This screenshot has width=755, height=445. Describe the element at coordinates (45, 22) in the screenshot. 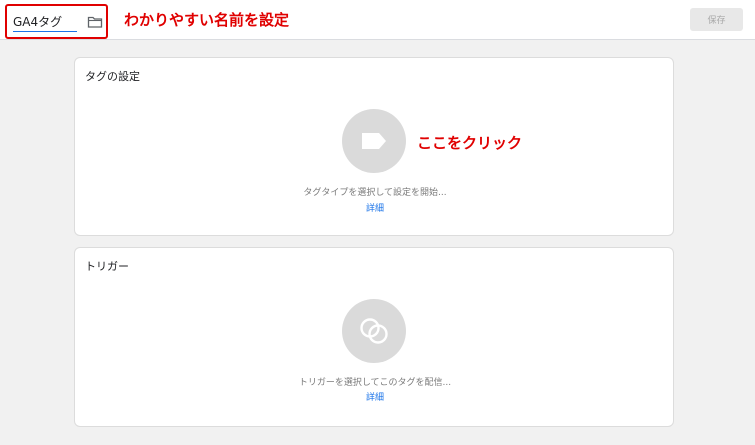

I see `tag-name-input` at that location.